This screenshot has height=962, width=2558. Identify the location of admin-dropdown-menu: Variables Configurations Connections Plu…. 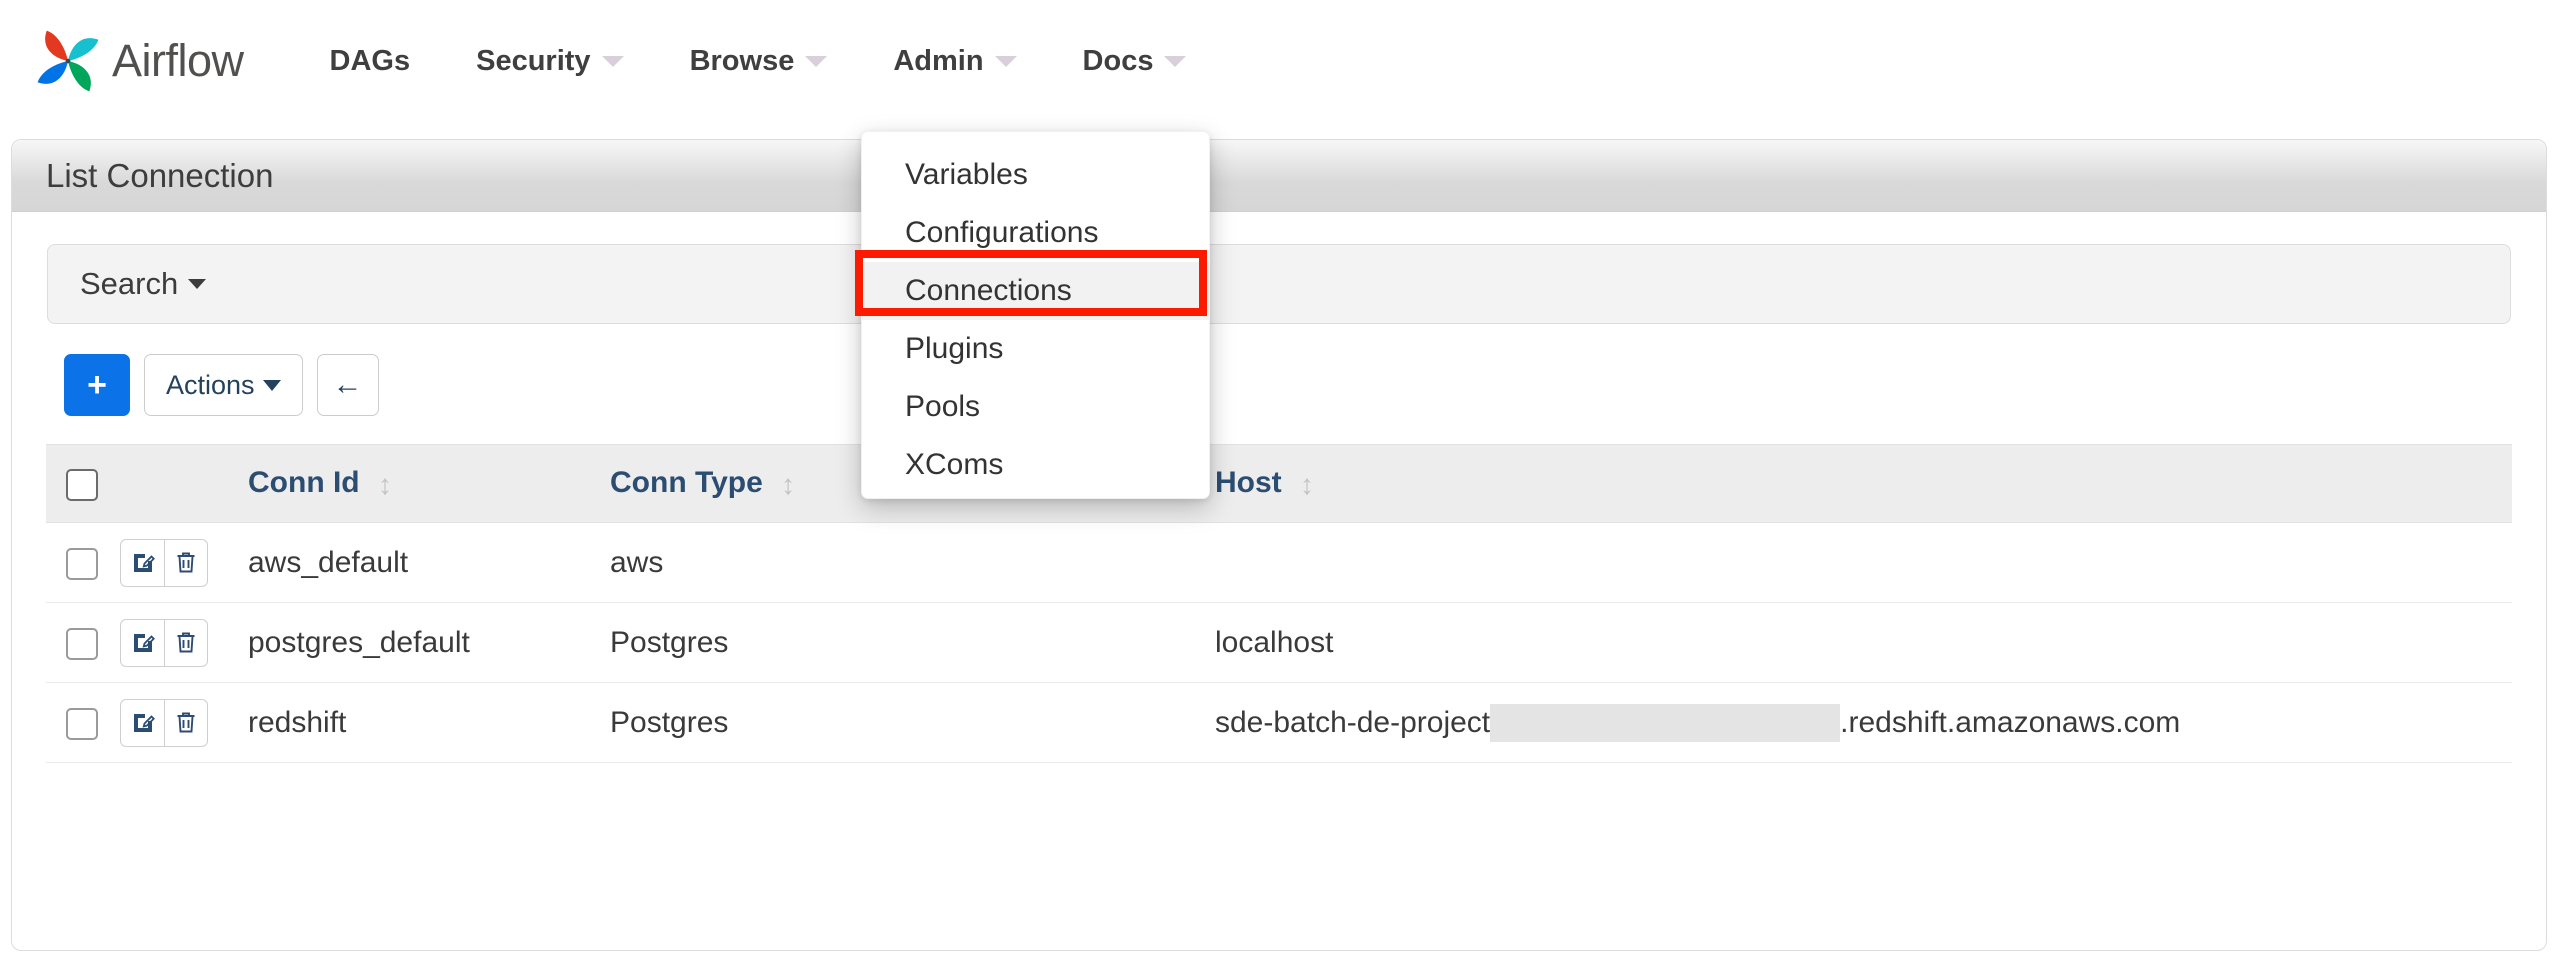
(1035, 315).